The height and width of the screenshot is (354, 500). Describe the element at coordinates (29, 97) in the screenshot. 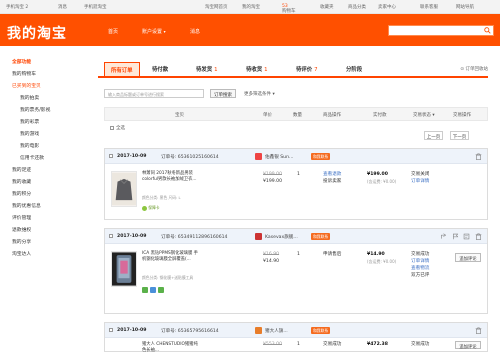

I see `sidebar-item-auction: 我的拍卖` at that location.